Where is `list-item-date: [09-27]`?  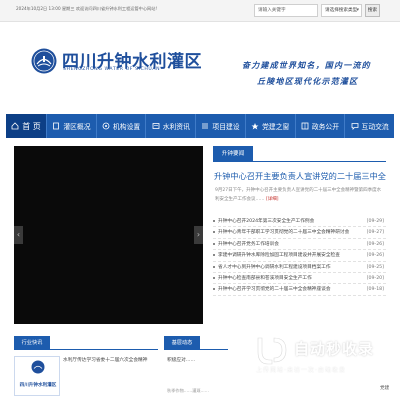 list-item-date: [09-27] is located at coordinates (375, 233).